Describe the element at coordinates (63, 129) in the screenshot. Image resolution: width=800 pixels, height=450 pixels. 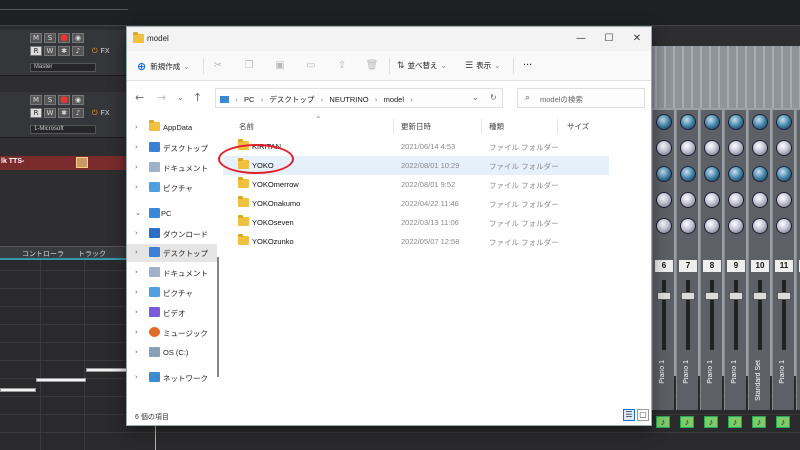
I see `track-output-select: 1-Microsoft` at that location.